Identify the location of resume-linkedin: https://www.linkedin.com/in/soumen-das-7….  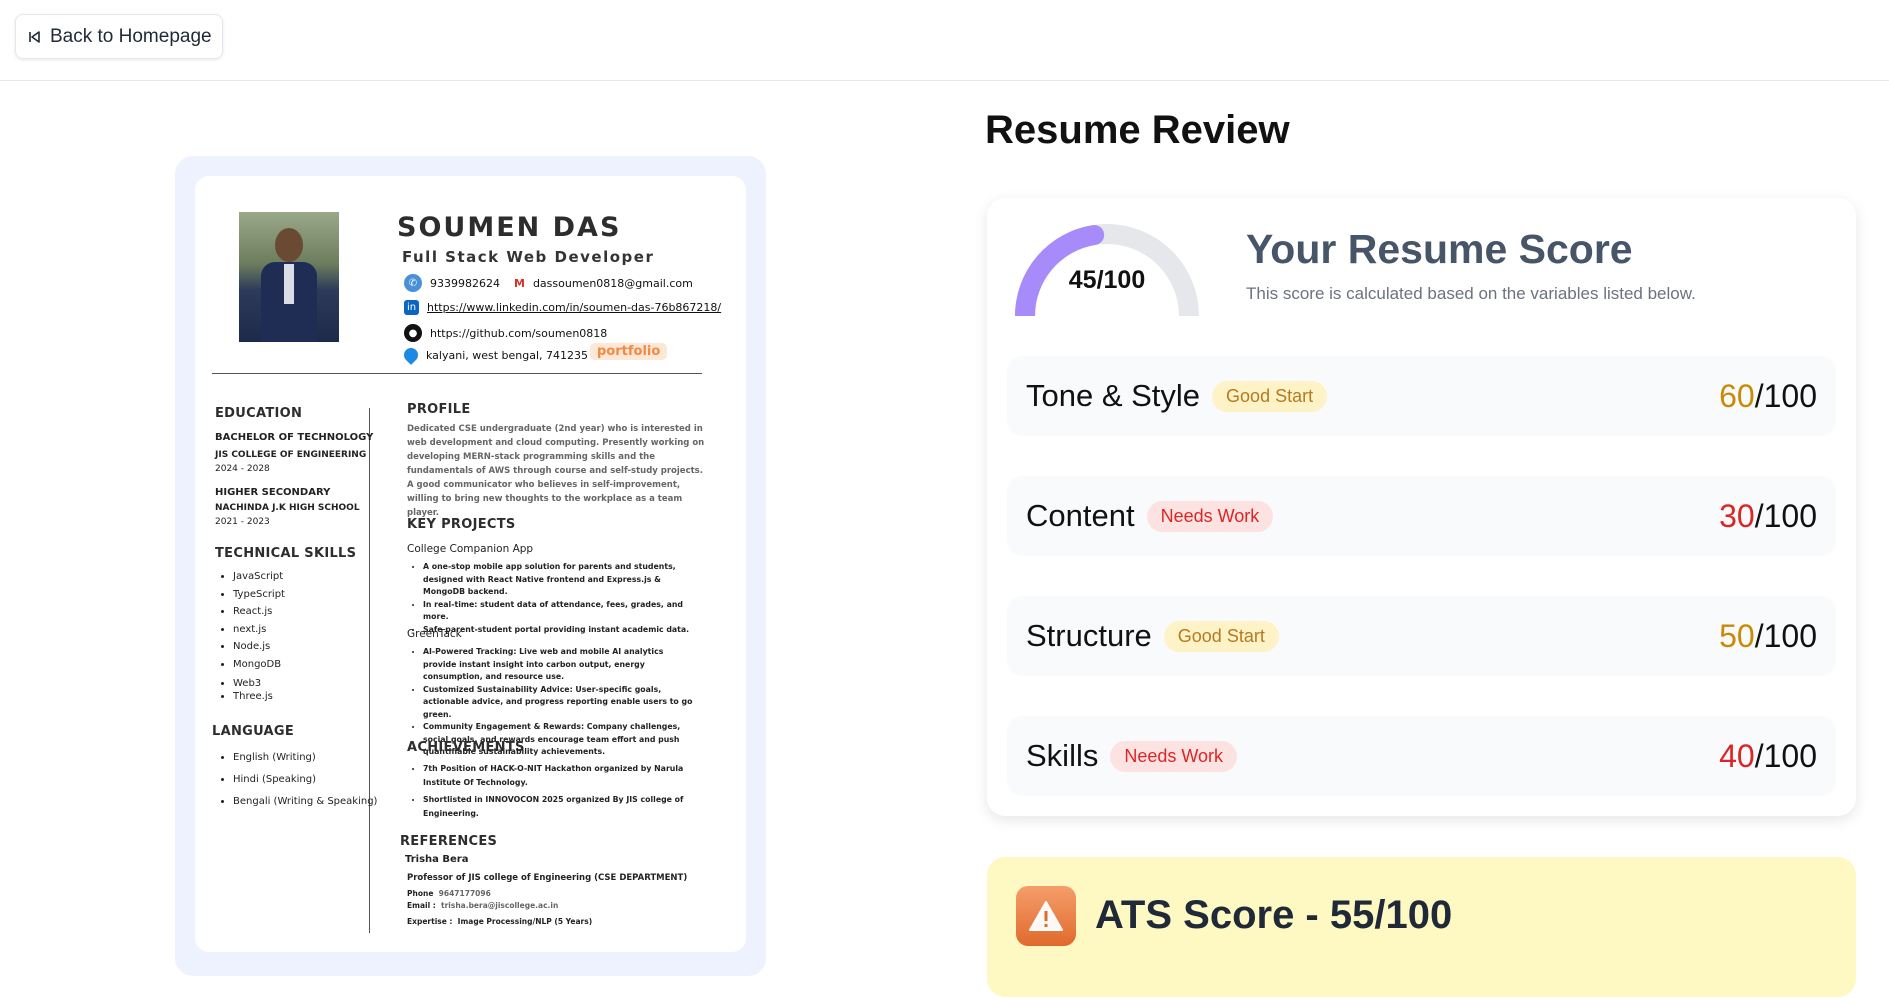
(574, 307).